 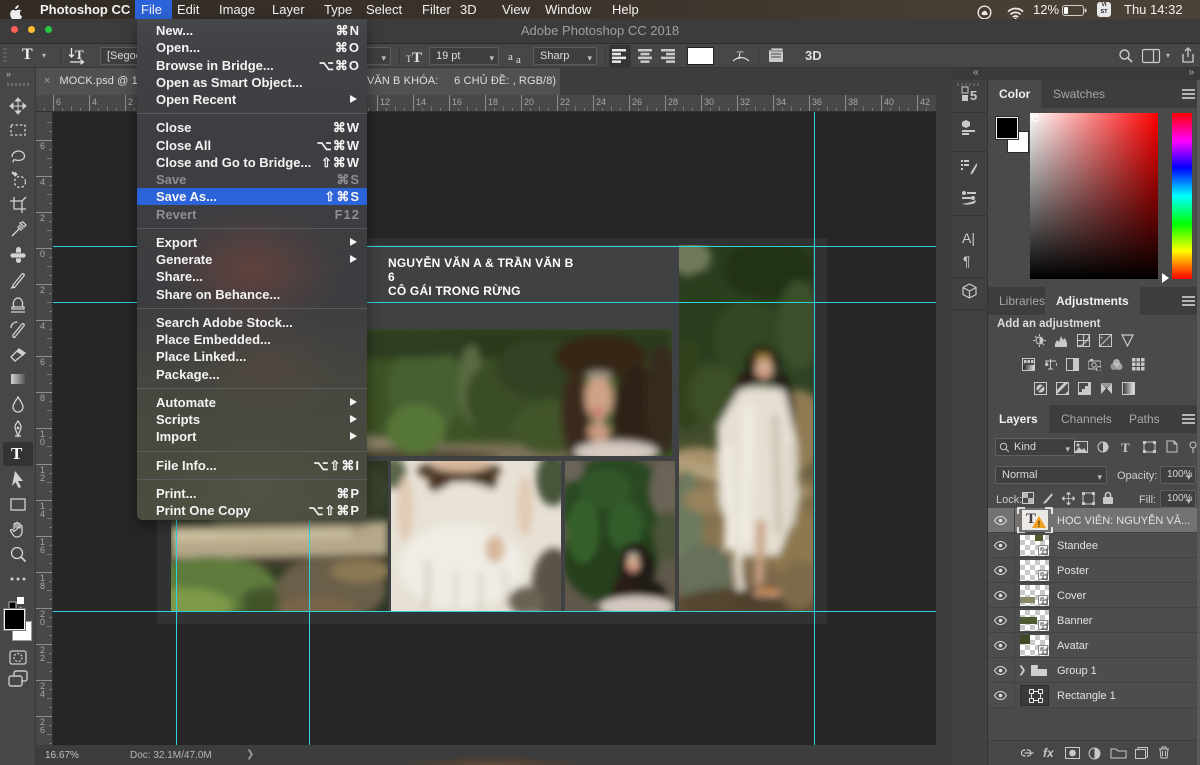 What do you see at coordinates (973, 95) in the screenshot?
I see `svg-text: 5` at bounding box center [973, 95].